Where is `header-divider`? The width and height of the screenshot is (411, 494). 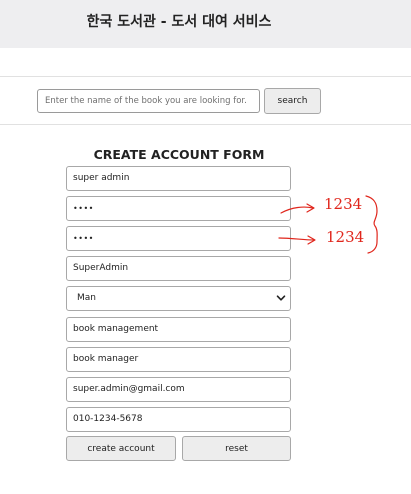 header-divider is located at coordinates (205, 76).